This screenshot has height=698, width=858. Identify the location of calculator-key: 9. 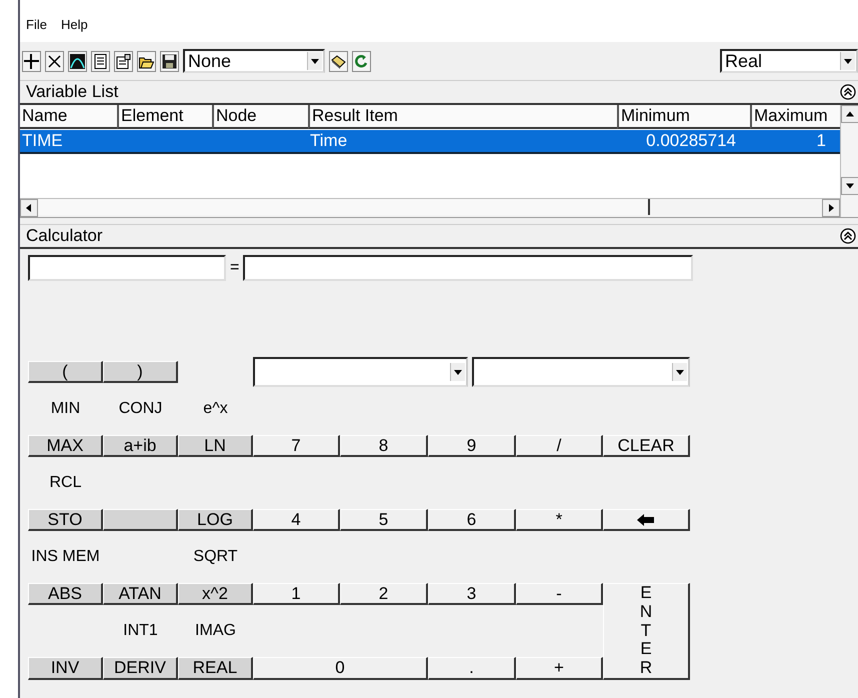
(472, 446).